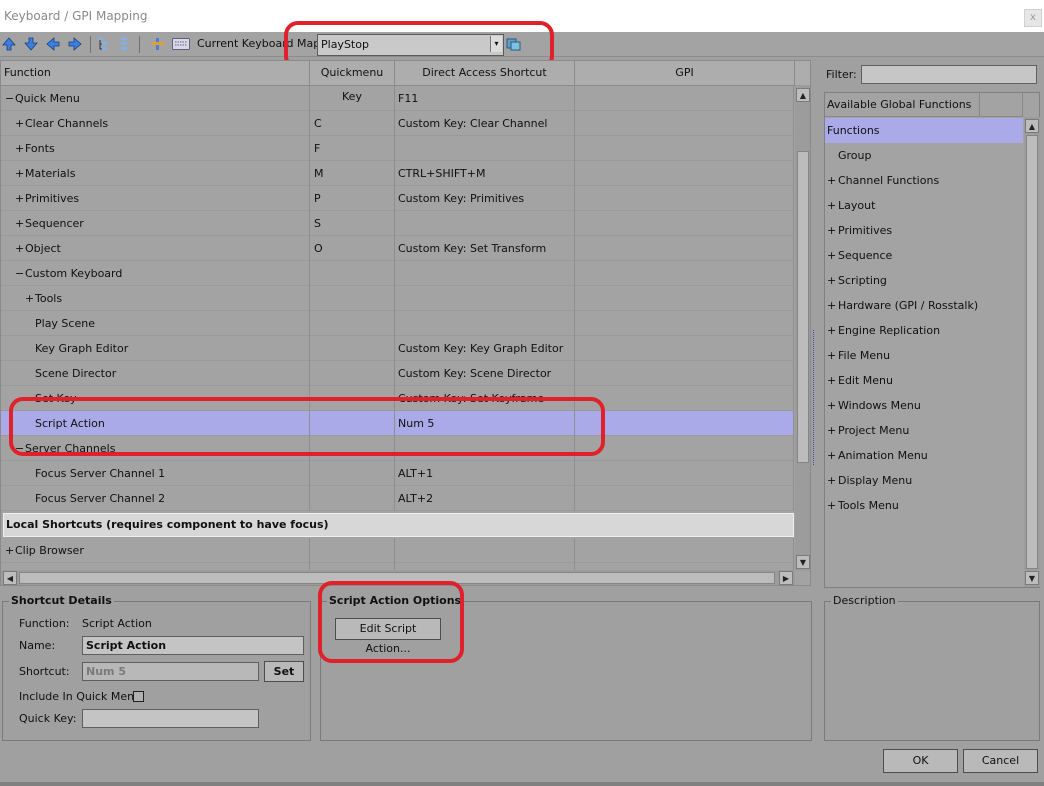 This screenshot has width=1044, height=786. What do you see at coordinates (397, 273) in the screenshot?
I see `table-row: −Custom Keyboard` at bounding box center [397, 273].